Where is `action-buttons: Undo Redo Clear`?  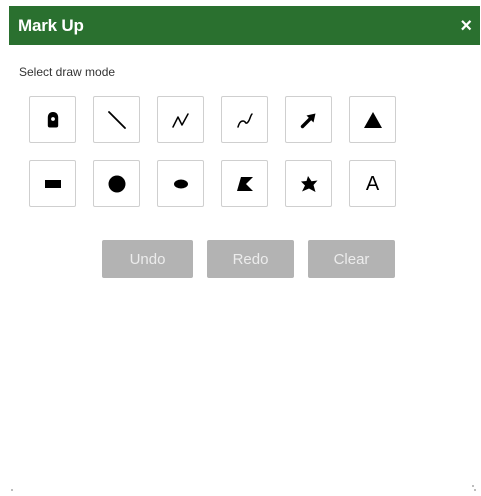
action-buttons: Undo Redo Clear is located at coordinates (248, 259).